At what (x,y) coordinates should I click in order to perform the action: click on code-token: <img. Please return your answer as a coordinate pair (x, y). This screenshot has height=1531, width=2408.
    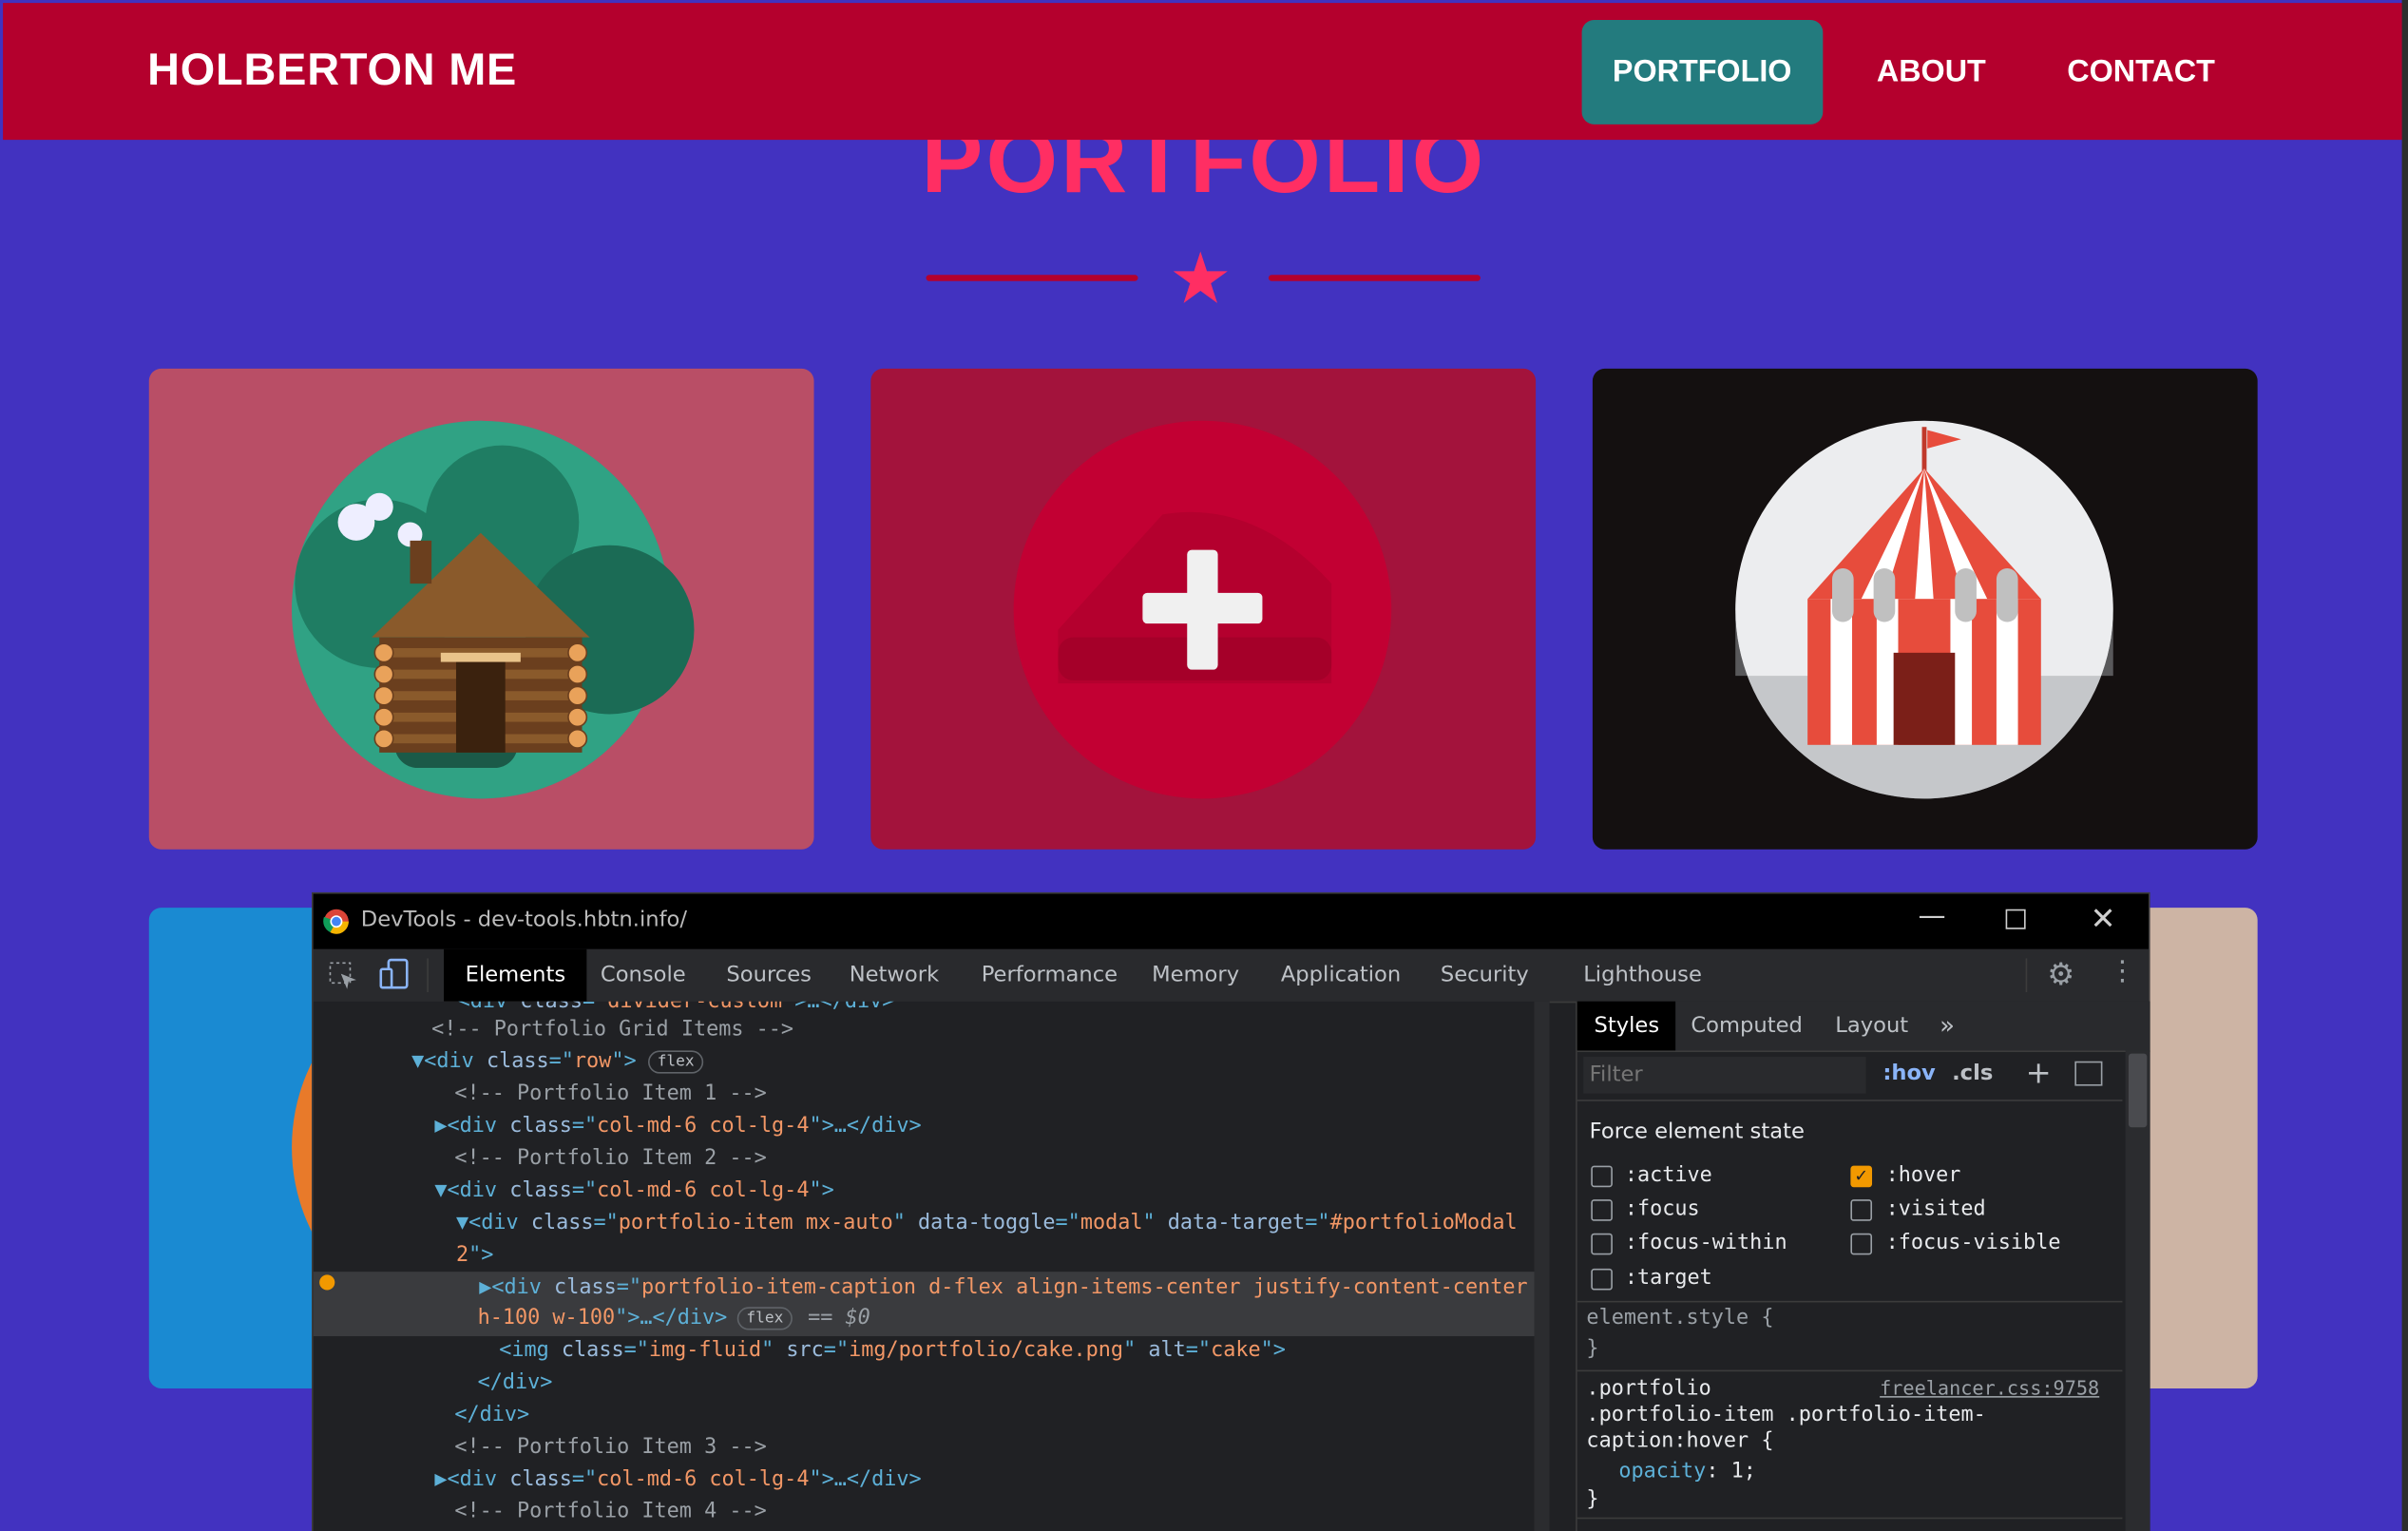
    Looking at the image, I should click on (530, 1350).